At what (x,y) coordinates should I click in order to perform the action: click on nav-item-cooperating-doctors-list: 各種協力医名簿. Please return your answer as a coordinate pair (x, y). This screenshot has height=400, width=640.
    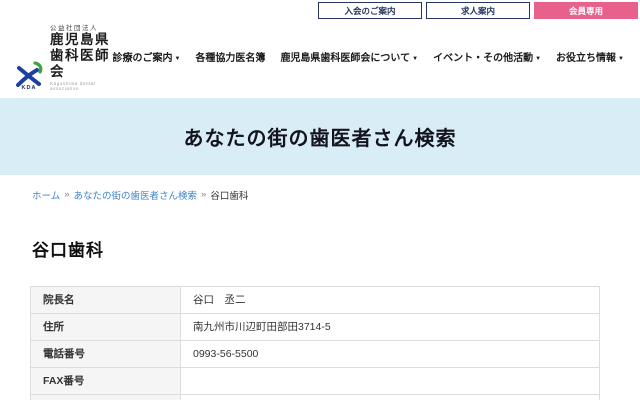
    Looking at the image, I should click on (230, 56).